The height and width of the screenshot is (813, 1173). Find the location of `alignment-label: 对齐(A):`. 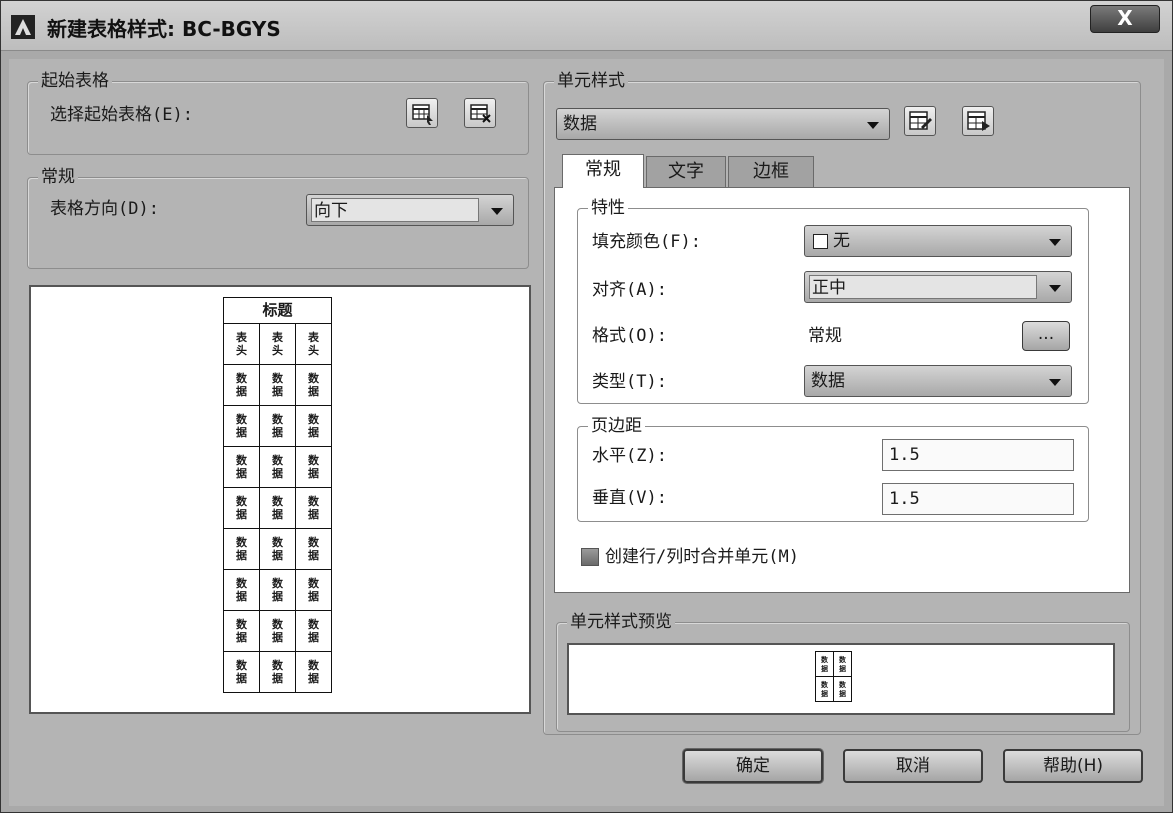

alignment-label: 对齐(A): is located at coordinates (629, 290).